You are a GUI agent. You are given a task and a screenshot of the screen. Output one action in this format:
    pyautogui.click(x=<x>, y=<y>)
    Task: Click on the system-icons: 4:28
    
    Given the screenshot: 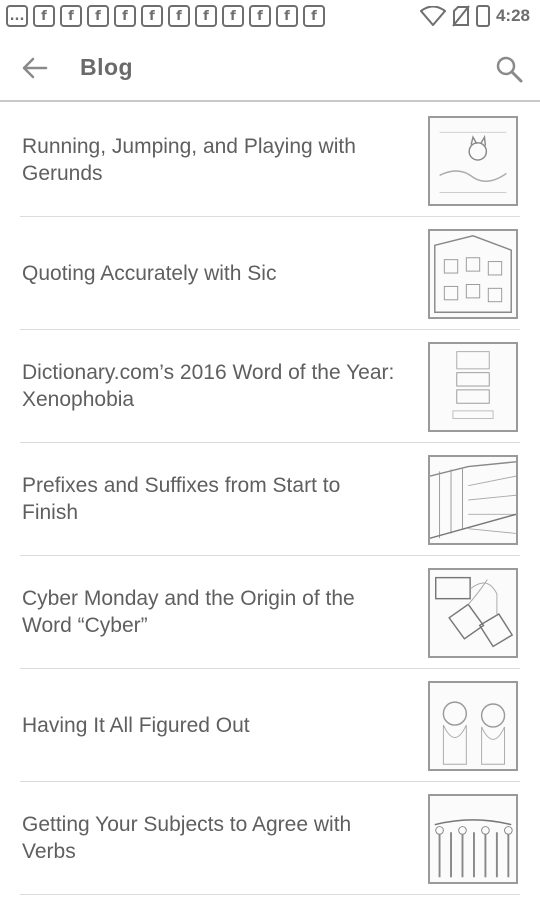 What is the action you would take?
    pyautogui.click(x=474, y=16)
    